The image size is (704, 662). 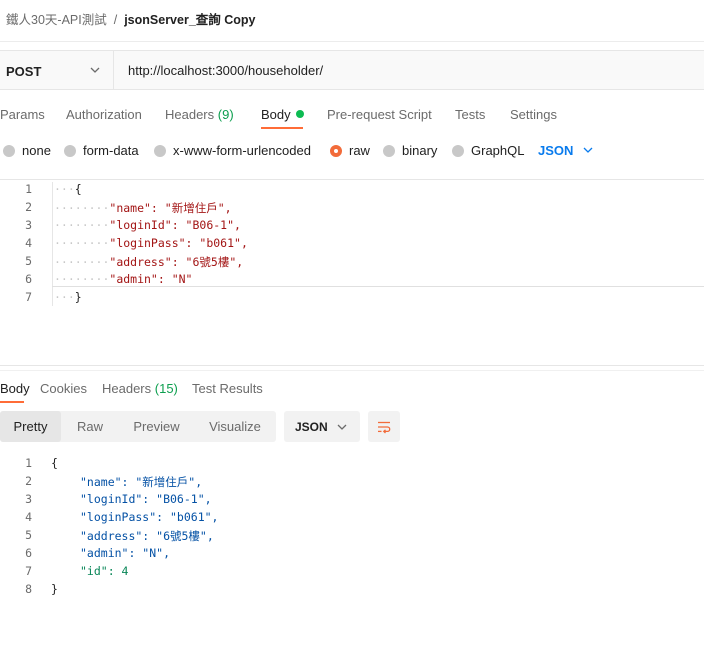 What do you see at coordinates (352, 179) in the screenshot?
I see `editor-divider` at bounding box center [352, 179].